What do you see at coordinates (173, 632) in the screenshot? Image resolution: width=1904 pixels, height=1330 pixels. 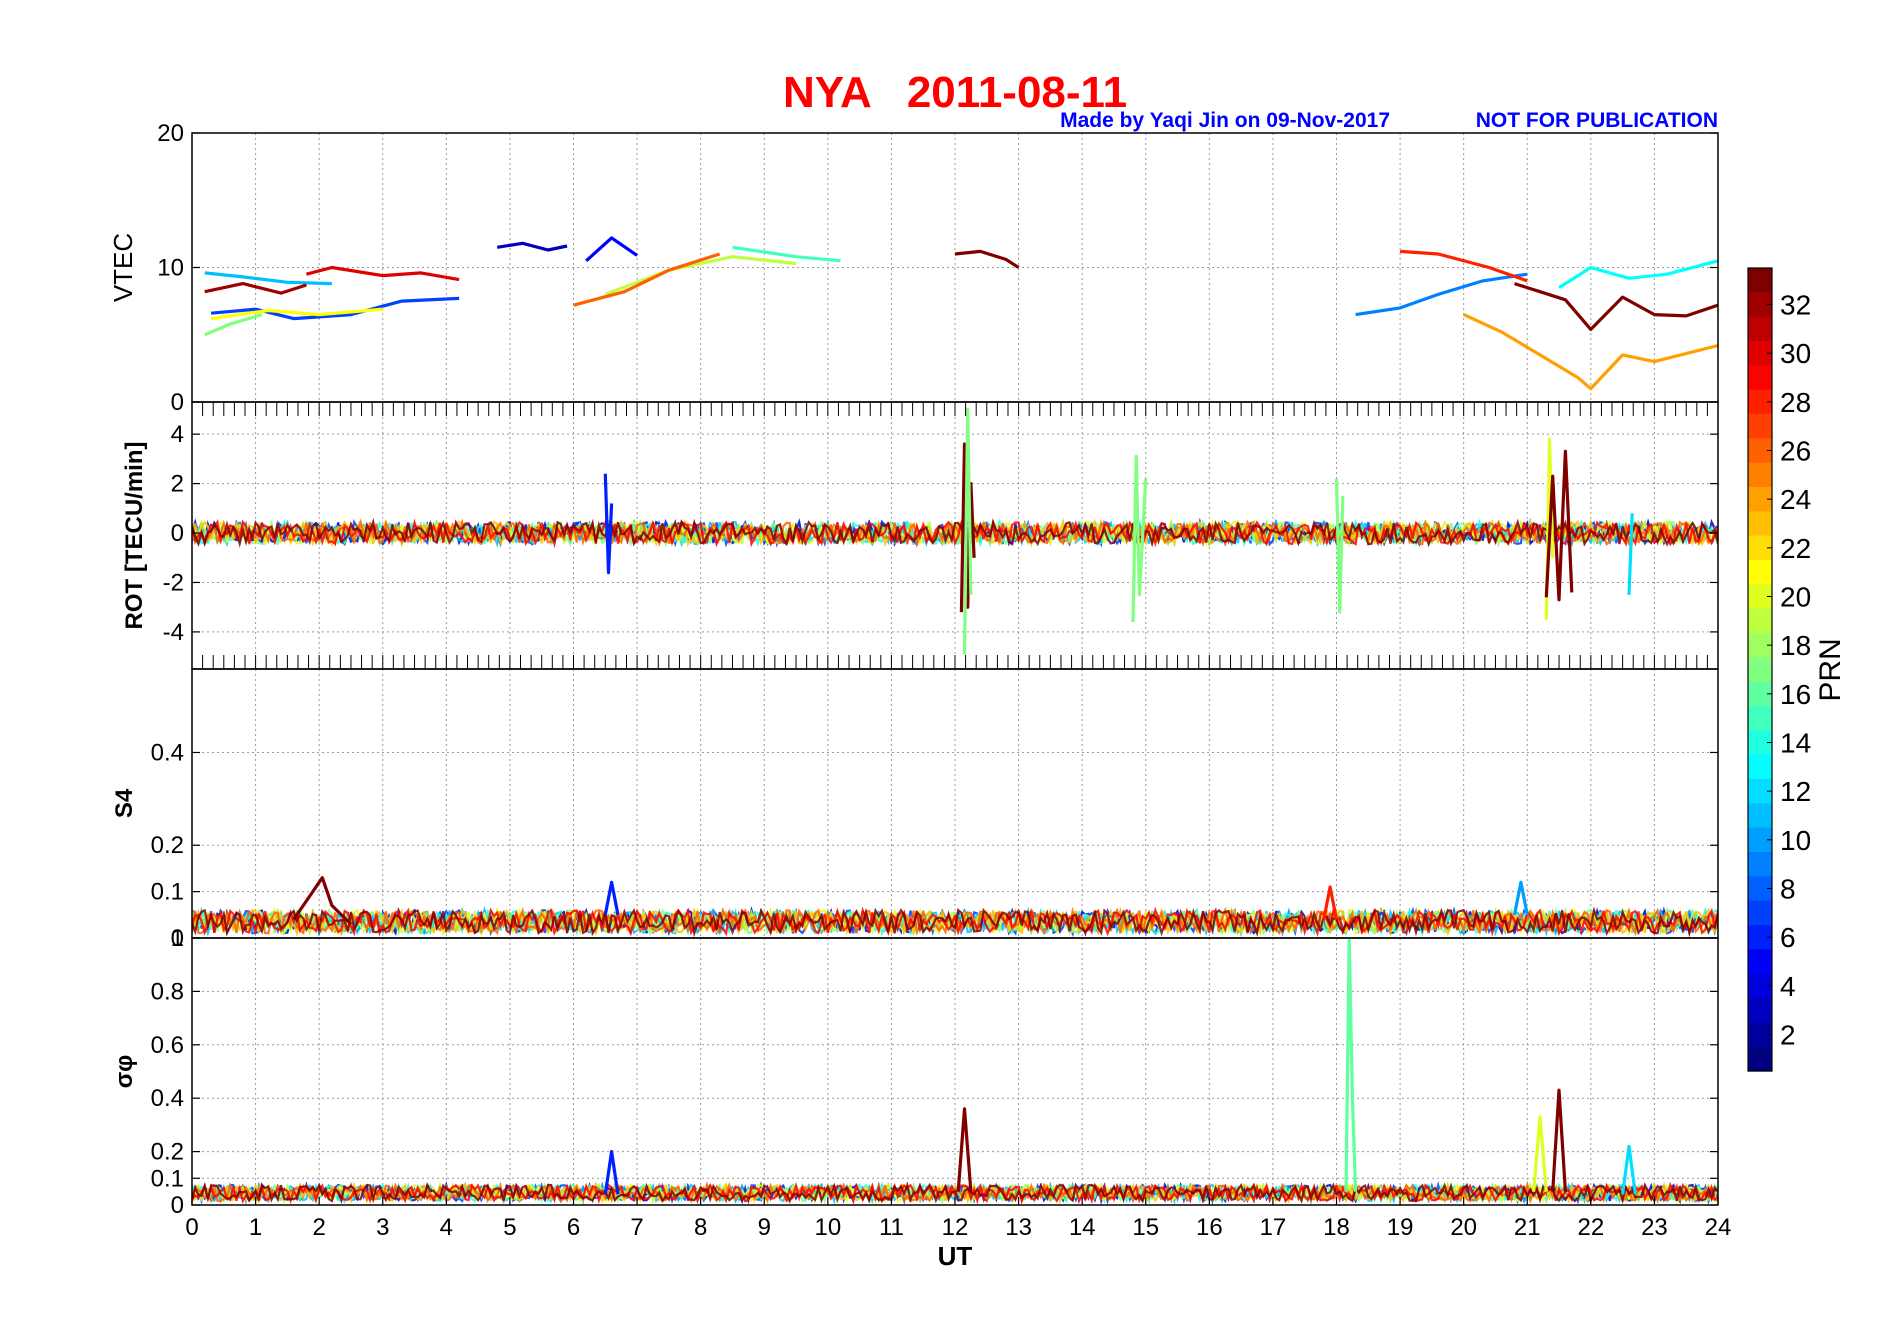 I see `y-tick-label: -4` at bounding box center [173, 632].